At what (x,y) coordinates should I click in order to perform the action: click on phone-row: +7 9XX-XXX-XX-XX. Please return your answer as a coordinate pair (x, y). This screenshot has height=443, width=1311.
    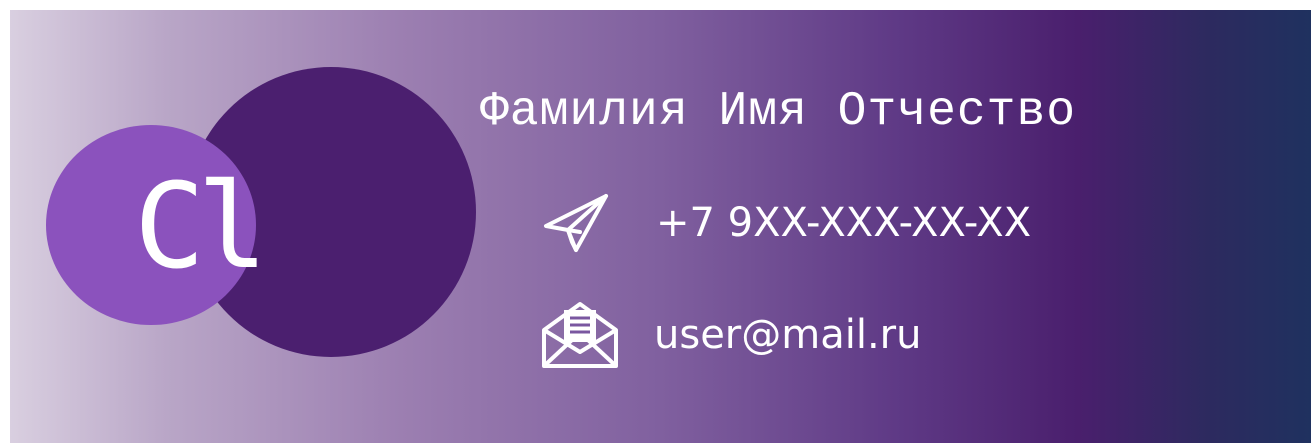
    Looking at the image, I should click on (785, 223).